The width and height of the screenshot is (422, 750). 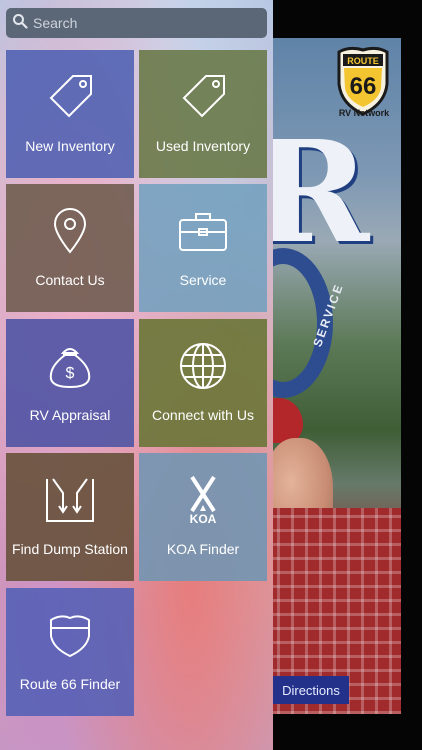 What do you see at coordinates (70, 415) in the screenshot?
I see `menu-tile-label: RV Appraisal` at bounding box center [70, 415].